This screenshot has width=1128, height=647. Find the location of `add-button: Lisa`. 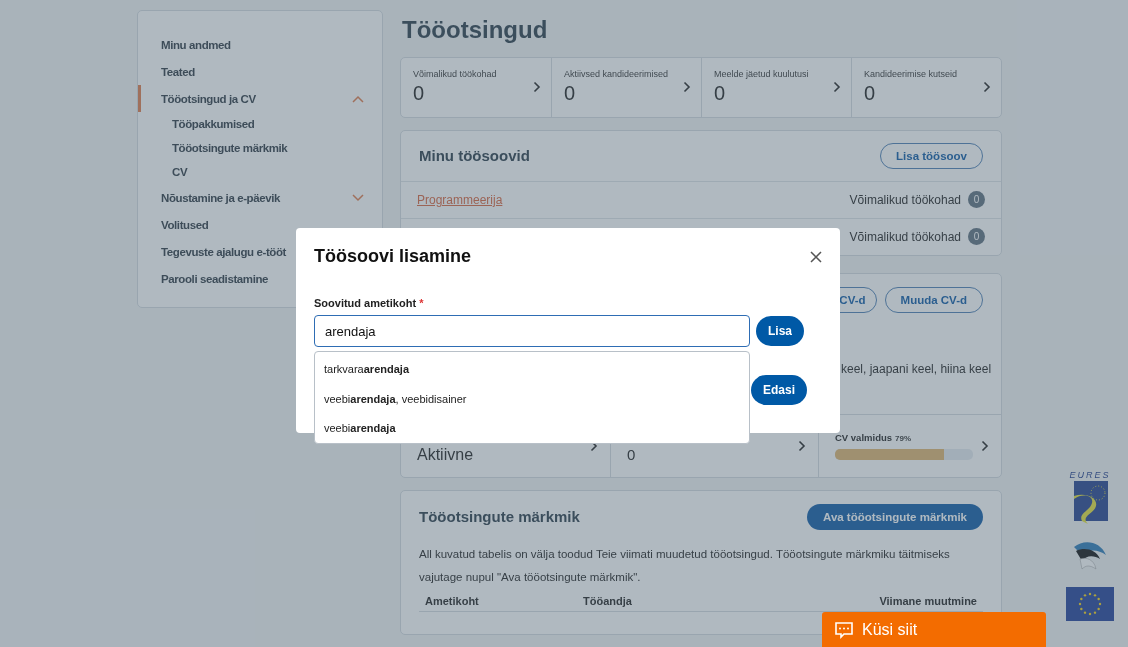

add-button: Lisa is located at coordinates (780, 331).